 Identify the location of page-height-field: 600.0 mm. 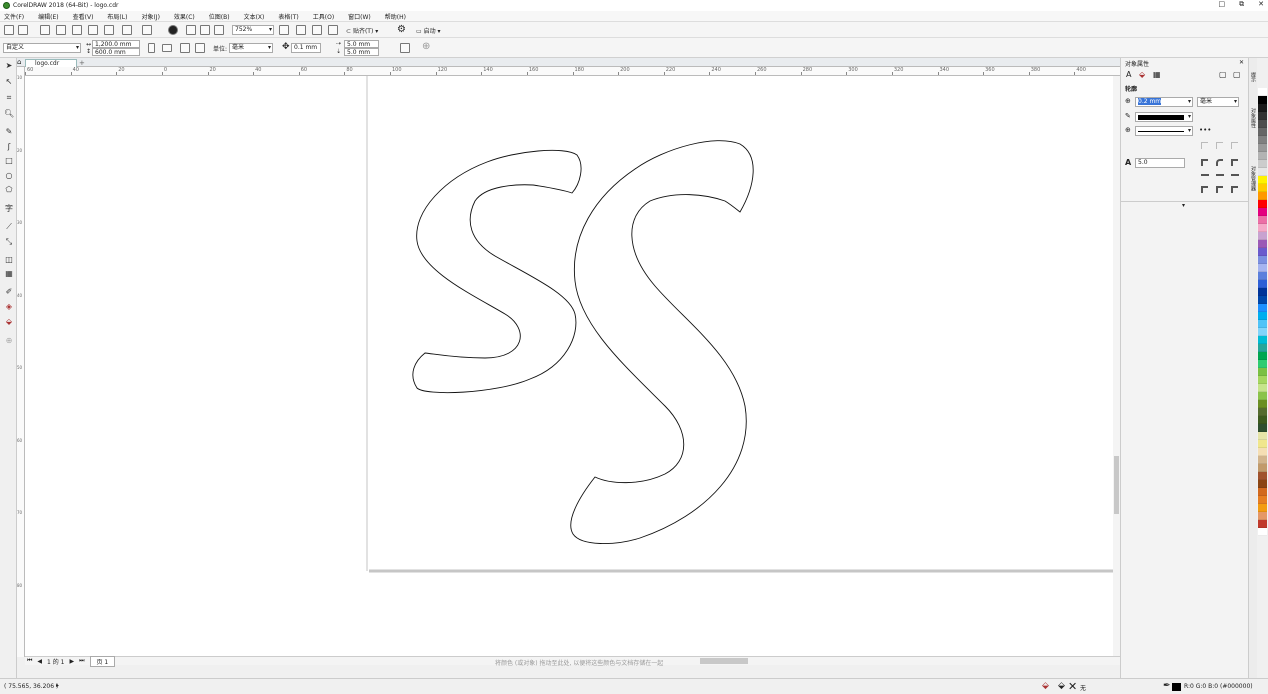
(116, 52).